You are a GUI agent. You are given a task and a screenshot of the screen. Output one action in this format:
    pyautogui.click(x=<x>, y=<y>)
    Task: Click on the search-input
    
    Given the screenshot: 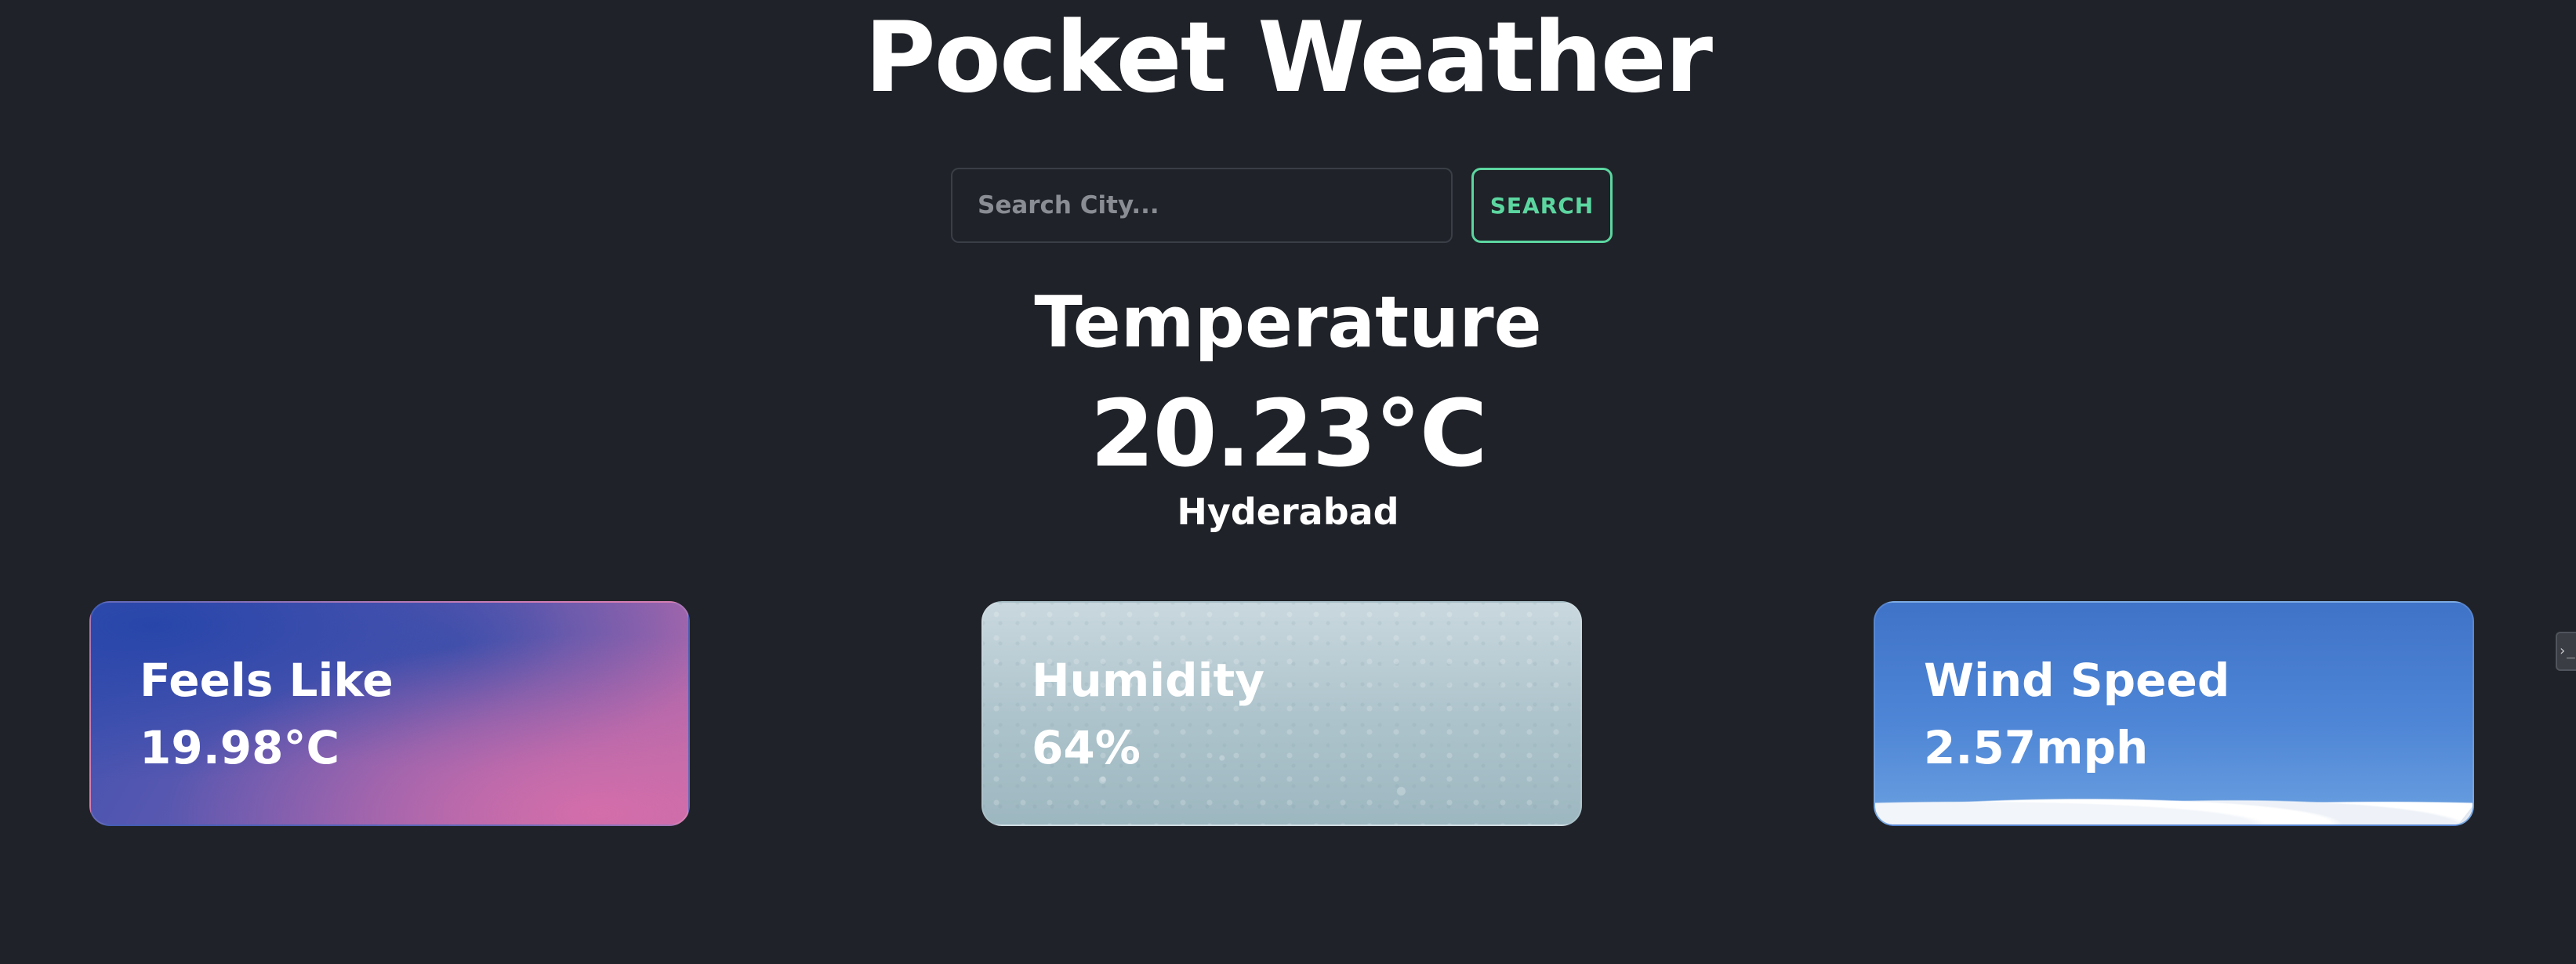 What is the action you would take?
    pyautogui.click(x=1202, y=205)
    